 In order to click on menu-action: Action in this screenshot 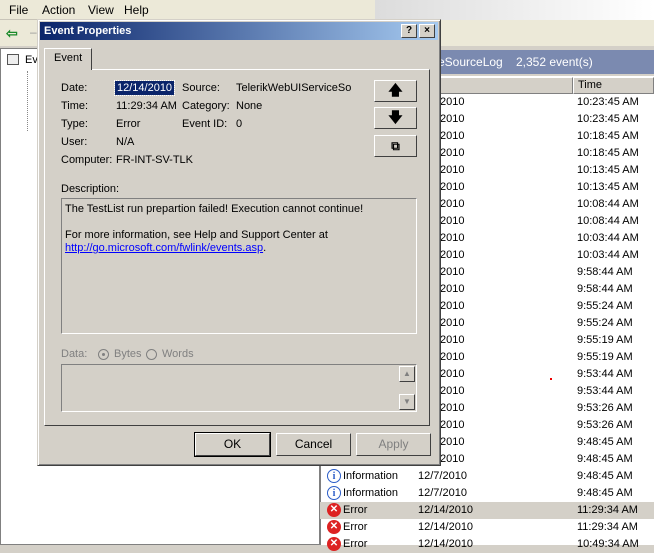, I will do `click(58, 10)`.